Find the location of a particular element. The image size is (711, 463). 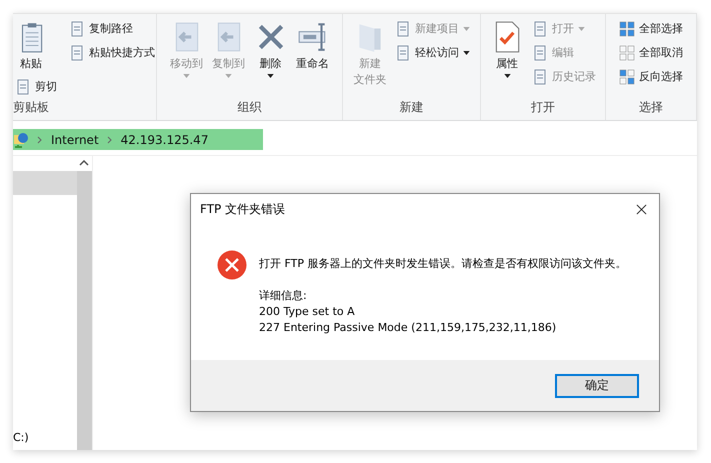

ribbon-button: 粘贴 is located at coordinates (36, 46).